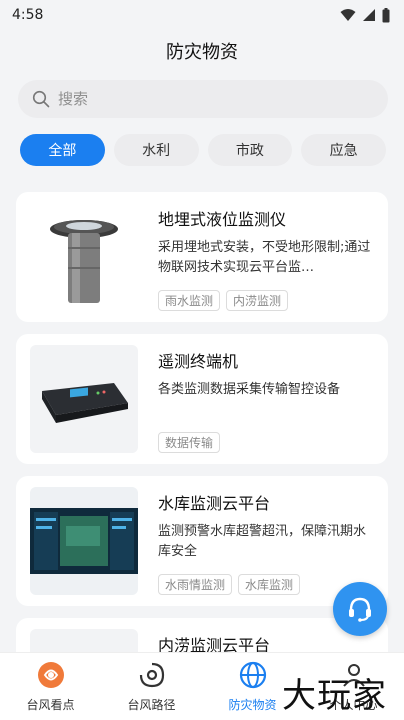 This screenshot has height=720, width=404. What do you see at coordinates (41, 99) in the screenshot?
I see `search-icon` at bounding box center [41, 99].